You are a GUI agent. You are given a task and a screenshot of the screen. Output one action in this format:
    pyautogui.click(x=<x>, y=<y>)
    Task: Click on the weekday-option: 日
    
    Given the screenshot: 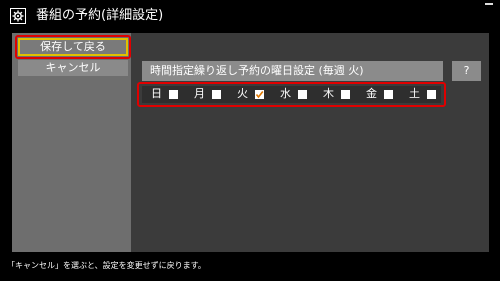 What is the action you would take?
    pyautogui.click(x=166, y=94)
    